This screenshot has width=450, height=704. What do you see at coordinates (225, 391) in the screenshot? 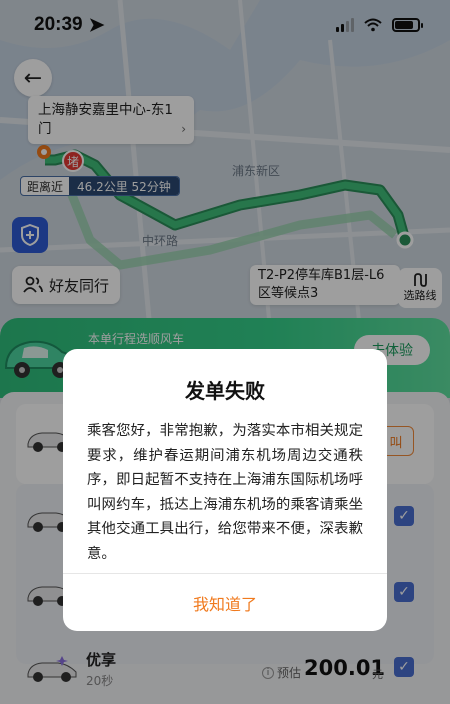
I see `dialog-title: 发单失败` at bounding box center [225, 391].